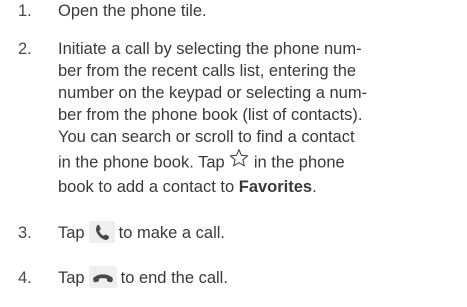 The width and height of the screenshot is (467, 307). What do you see at coordinates (141, 162) in the screenshot?
I see `step-text-segment: in the phone book. Tap` at bounding box center [141, 162].